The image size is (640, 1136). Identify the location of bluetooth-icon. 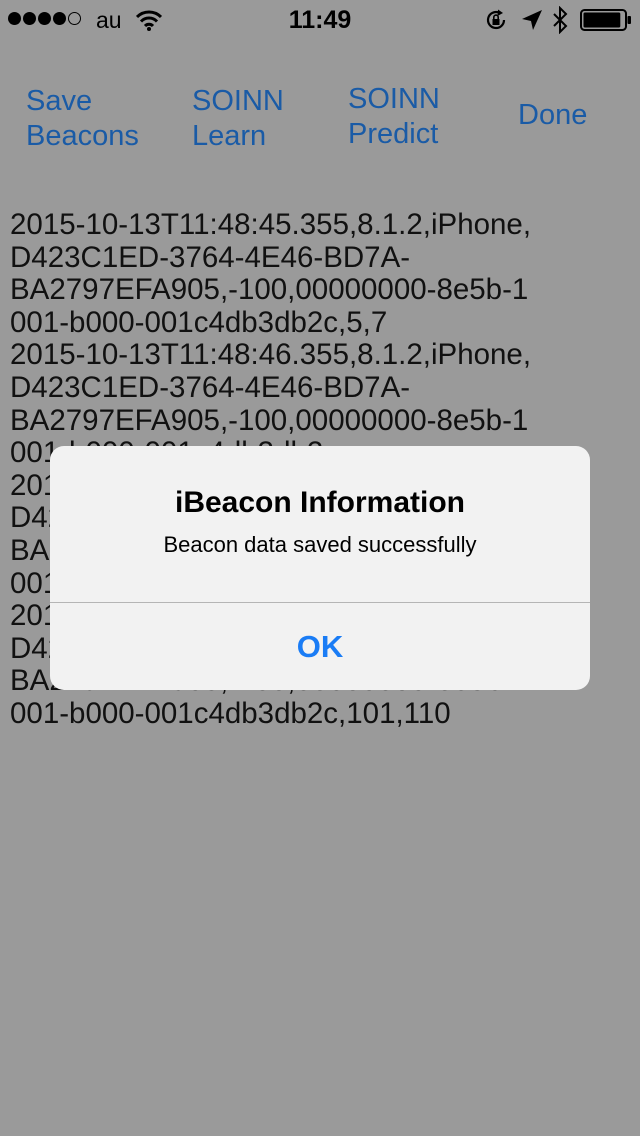
(560, 20).